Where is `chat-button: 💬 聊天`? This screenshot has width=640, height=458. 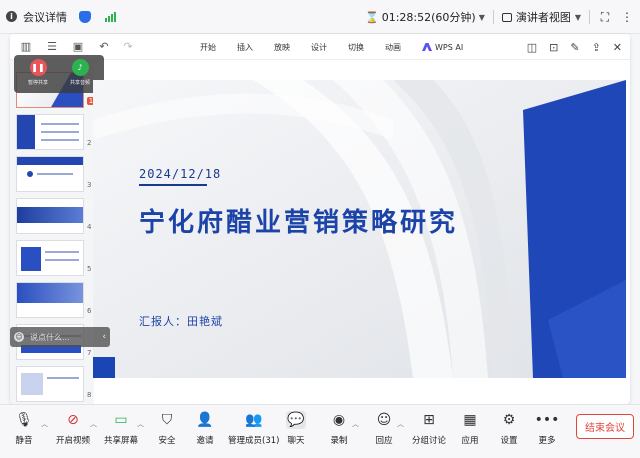 chat-button: 💬 聊天 is located at coordinates (296, 428).